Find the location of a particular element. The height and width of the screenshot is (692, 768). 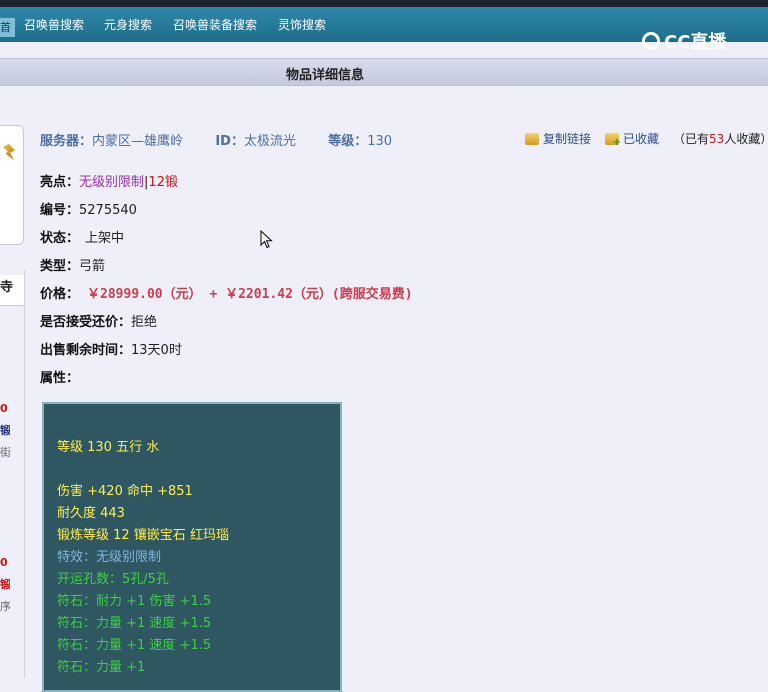

id-value: 太极流光 is located at coordinates (269, 141).